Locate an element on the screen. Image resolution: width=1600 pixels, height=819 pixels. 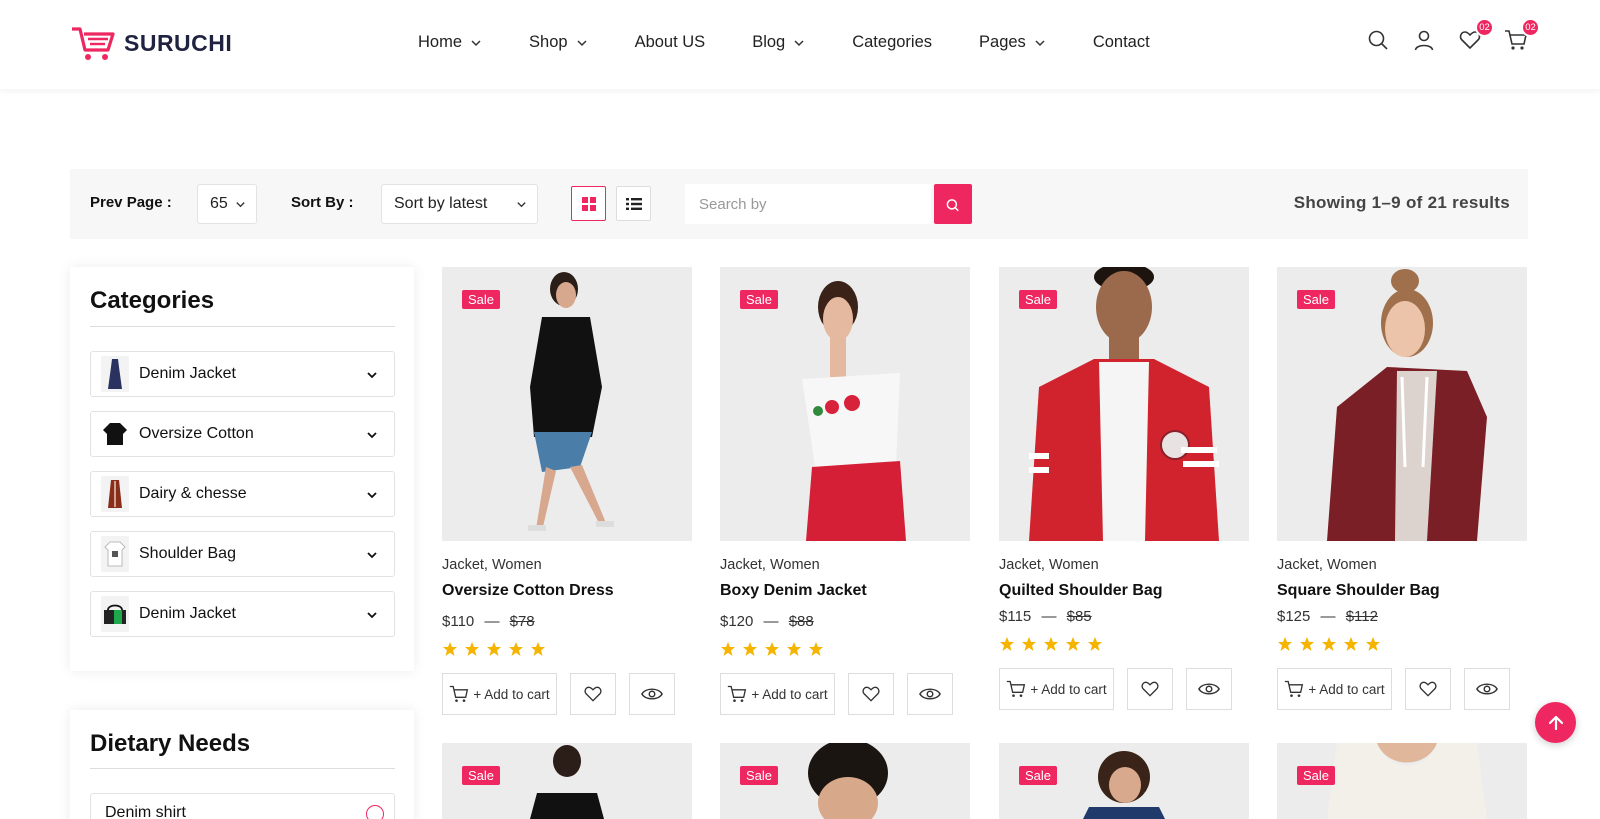
prev-page-select: 65 is located at coordinates (227, 204).